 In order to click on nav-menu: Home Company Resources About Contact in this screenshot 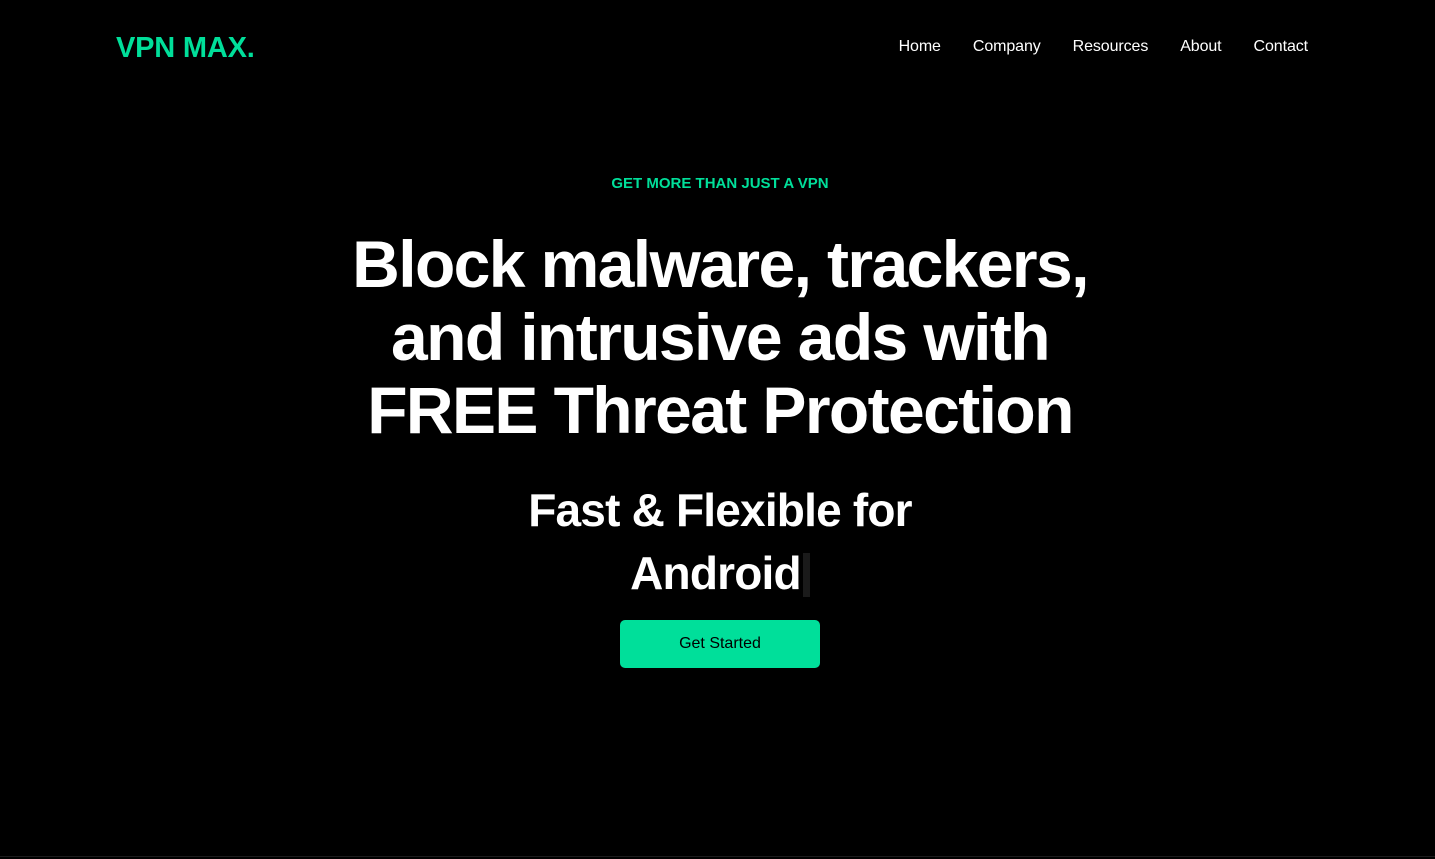, I will do `click(1096, 47)`.